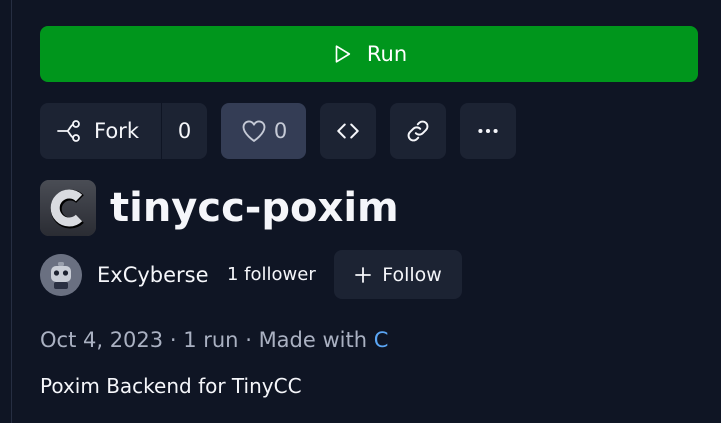 The height and width of the screenshot is (423, 721). Describe the element at coordinates (381, 340) in the screenshot. I see `language-link: C` at that location.